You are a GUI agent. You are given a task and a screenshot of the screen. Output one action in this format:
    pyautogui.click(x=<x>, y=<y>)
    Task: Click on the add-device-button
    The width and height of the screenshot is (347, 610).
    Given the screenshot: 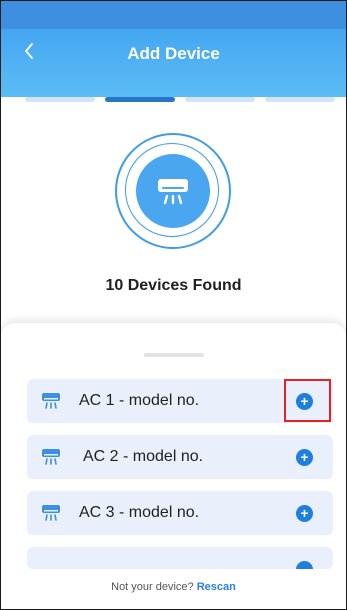 What is the action you would take?
    pyautogui.click(x=304, y=565)
    